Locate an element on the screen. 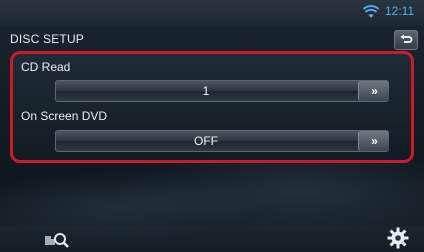 Image resolution: width=424 pixels, height=252 pixels. on-screen-dvd-setting: OFF » is located at coordinates (222, 141).